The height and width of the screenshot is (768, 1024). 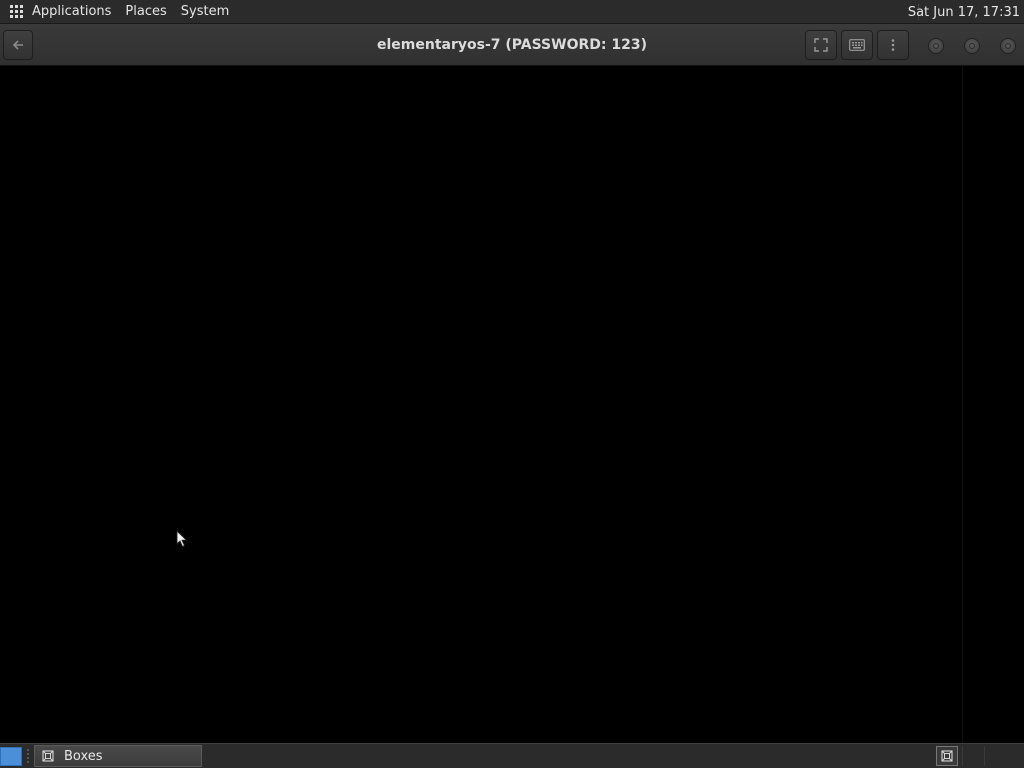 I want to click on kebab-menu-icon, so click(x=893, y=45).